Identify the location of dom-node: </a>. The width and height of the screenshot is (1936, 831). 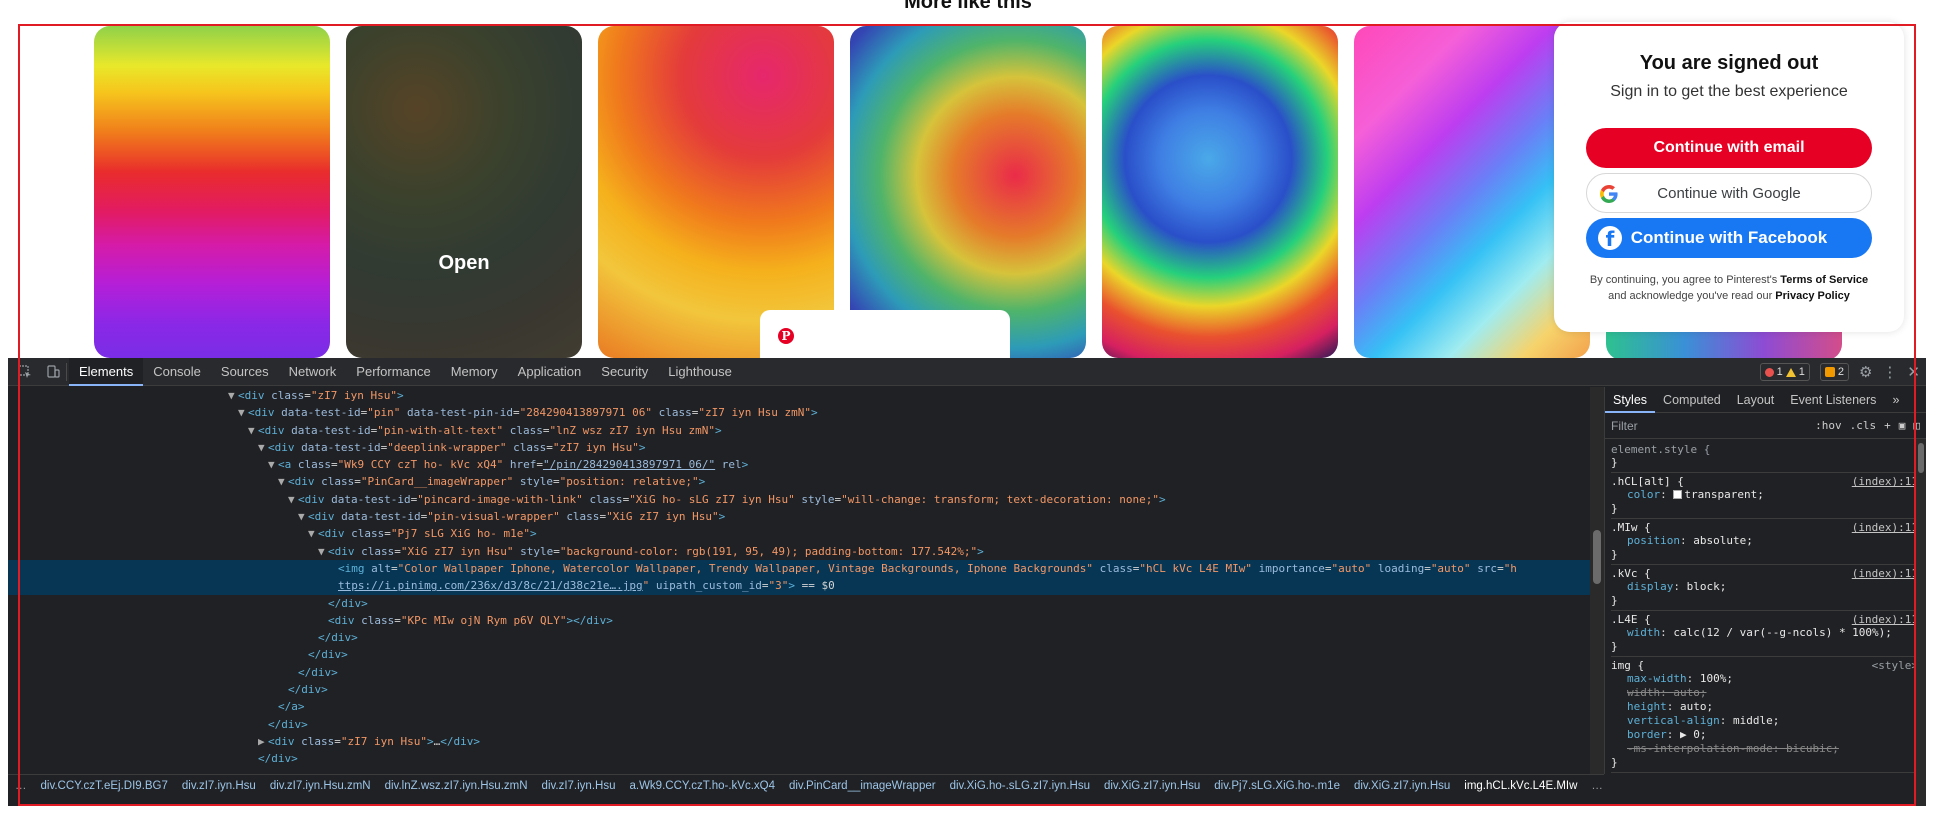
(799, 706).